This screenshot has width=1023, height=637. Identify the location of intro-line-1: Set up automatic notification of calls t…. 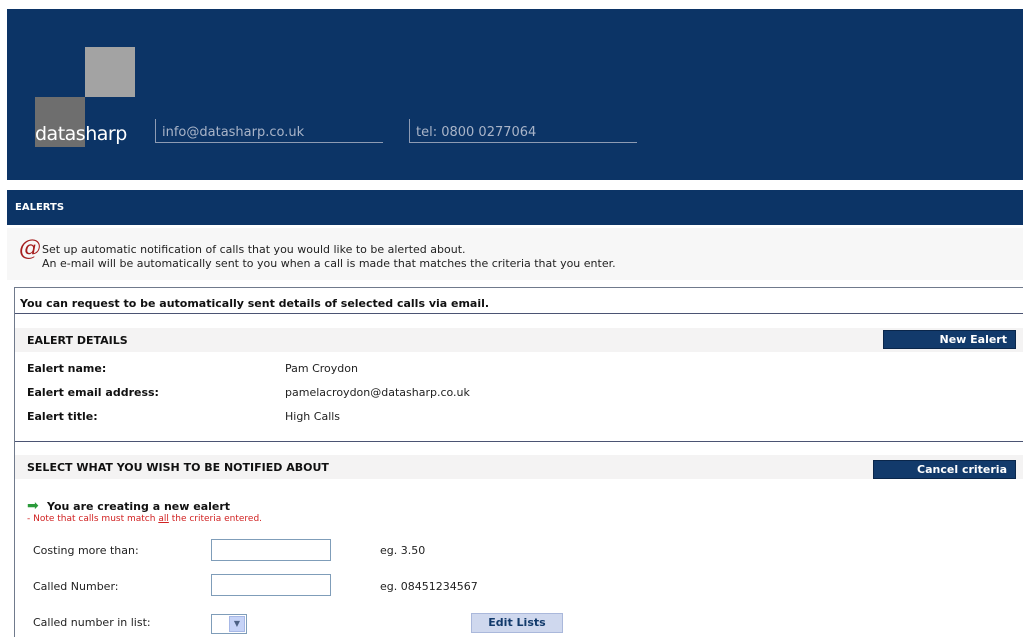
(254, 249).